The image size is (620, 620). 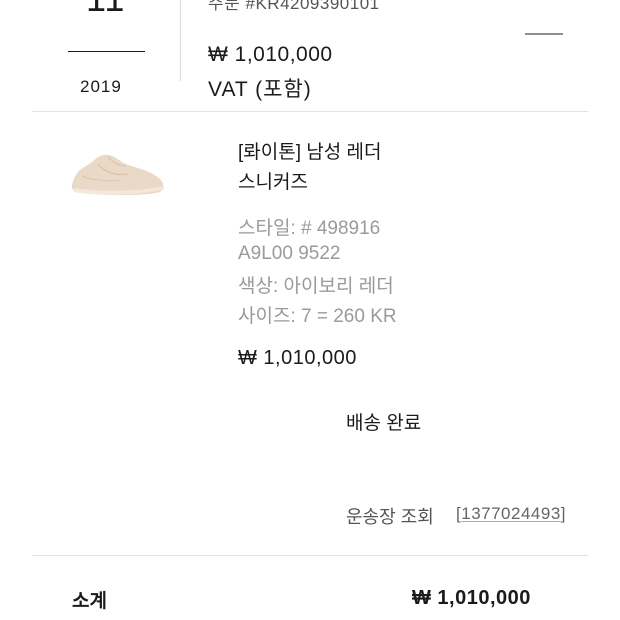 I want to click on product-color: 색상: 아이보리 레더, so click(x=316, y=286).